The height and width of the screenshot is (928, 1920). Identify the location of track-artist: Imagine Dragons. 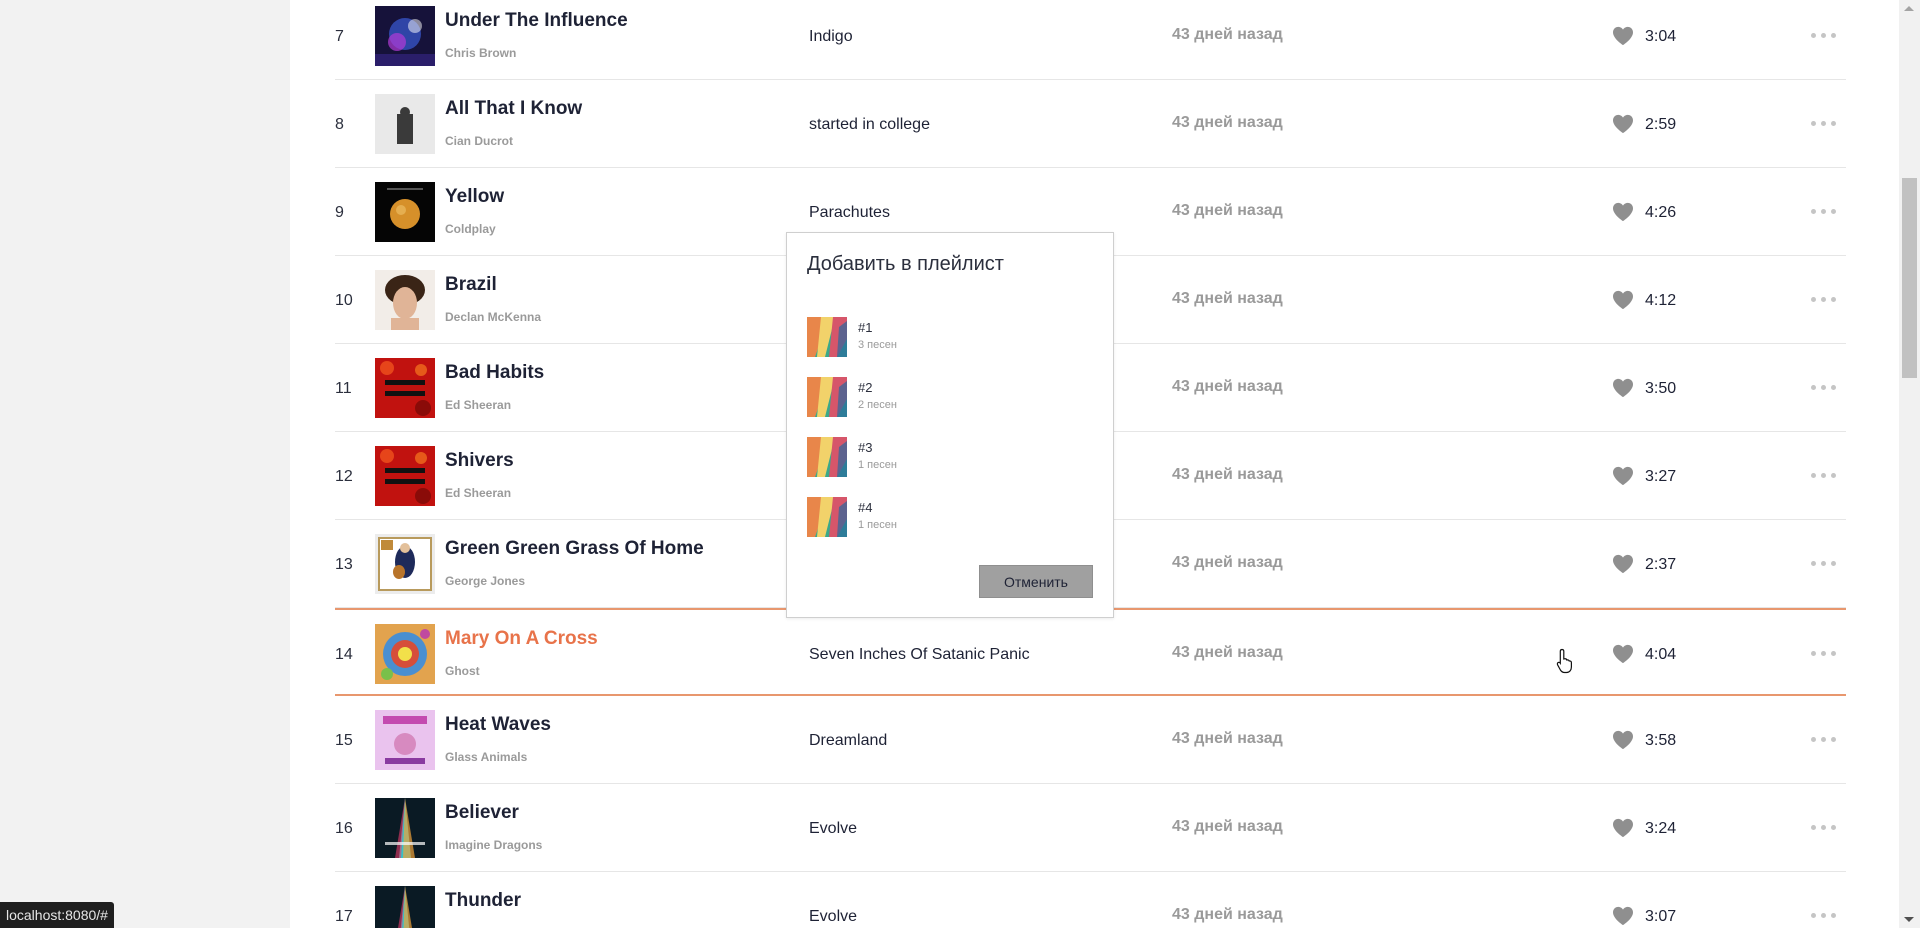
(493, 845).